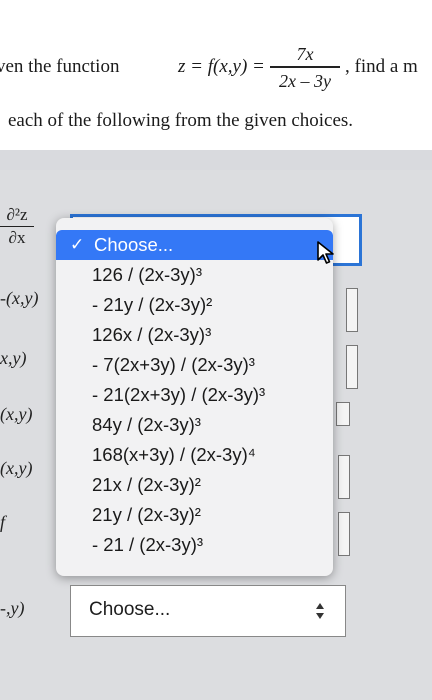 This screenshot has height=700, width=432. I want to click on option-6: 84y / (2x-3y)³, so click(194, 425).